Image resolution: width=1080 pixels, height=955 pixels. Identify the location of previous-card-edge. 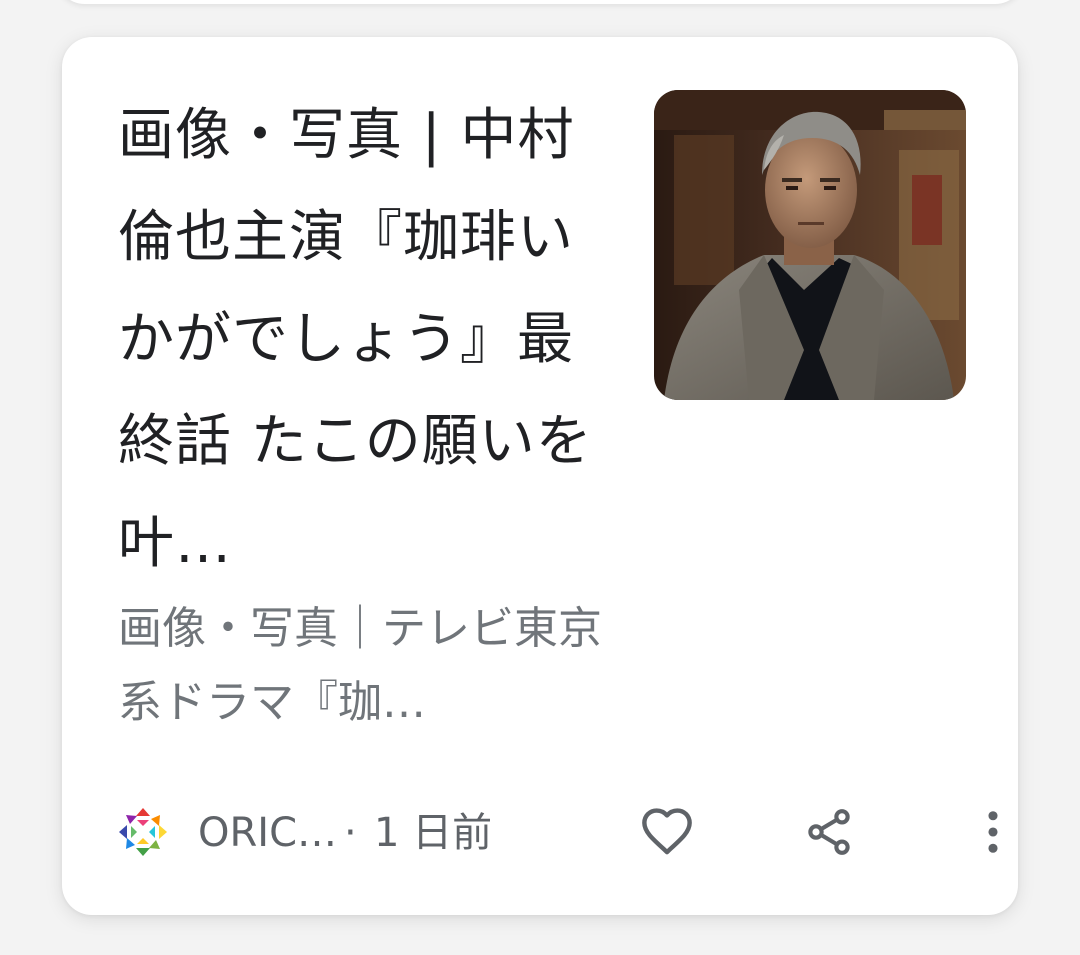
(540, 2).